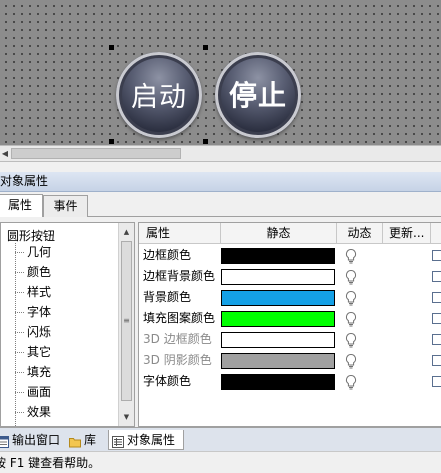 Image resolution: width=441 pixels, height=473 pixels. What do you see at coordinates (360, 233) in the screenshot?
I see `header-dynamic: 动态` at bounding box center [360, 233].